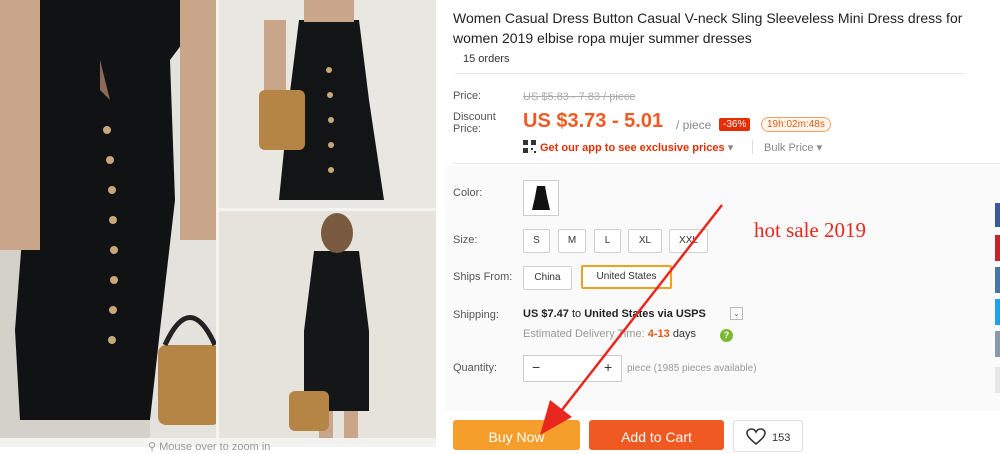 Image resolution: width=1000 pixels, height=454 pixels. What do you see at coordinates (579, 97) in the screenshot?
I see `original-price: US $5.83 - 7.83 / piece` at bounding box center [579, 97].